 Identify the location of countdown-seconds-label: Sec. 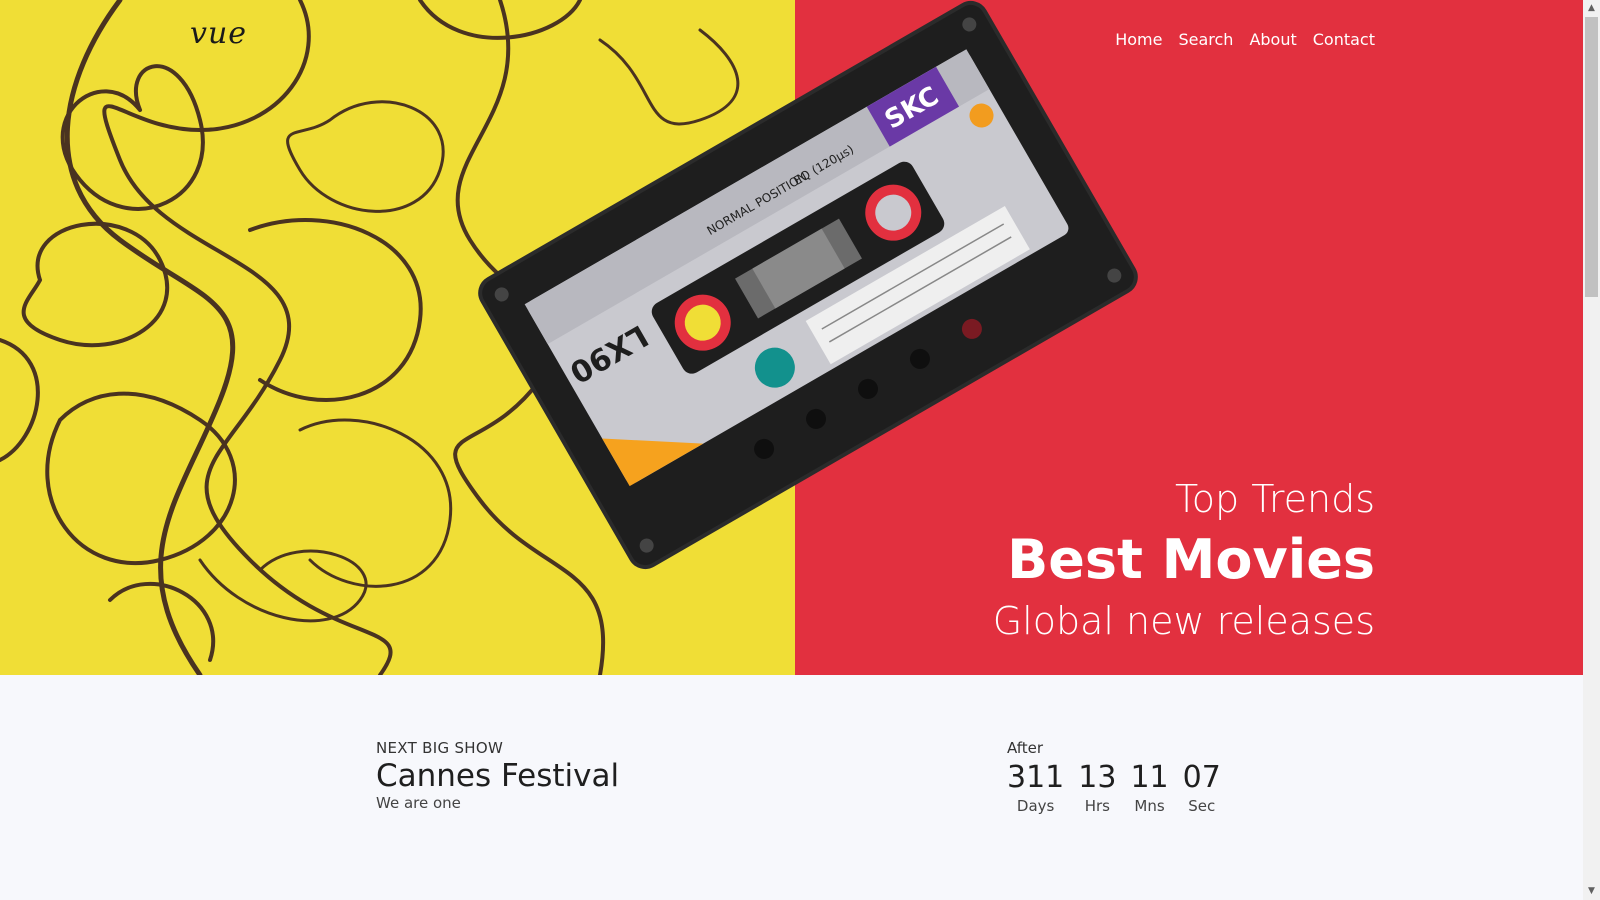
(1202, 806).